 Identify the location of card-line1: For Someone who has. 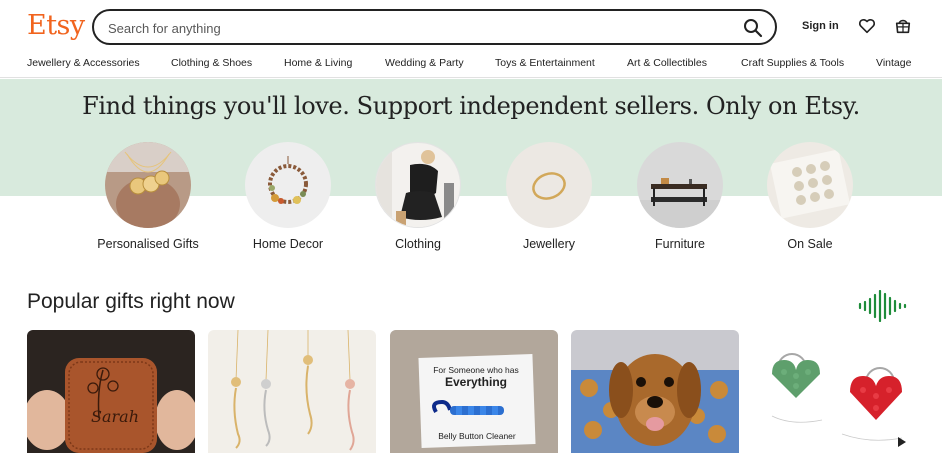
(476, 370).